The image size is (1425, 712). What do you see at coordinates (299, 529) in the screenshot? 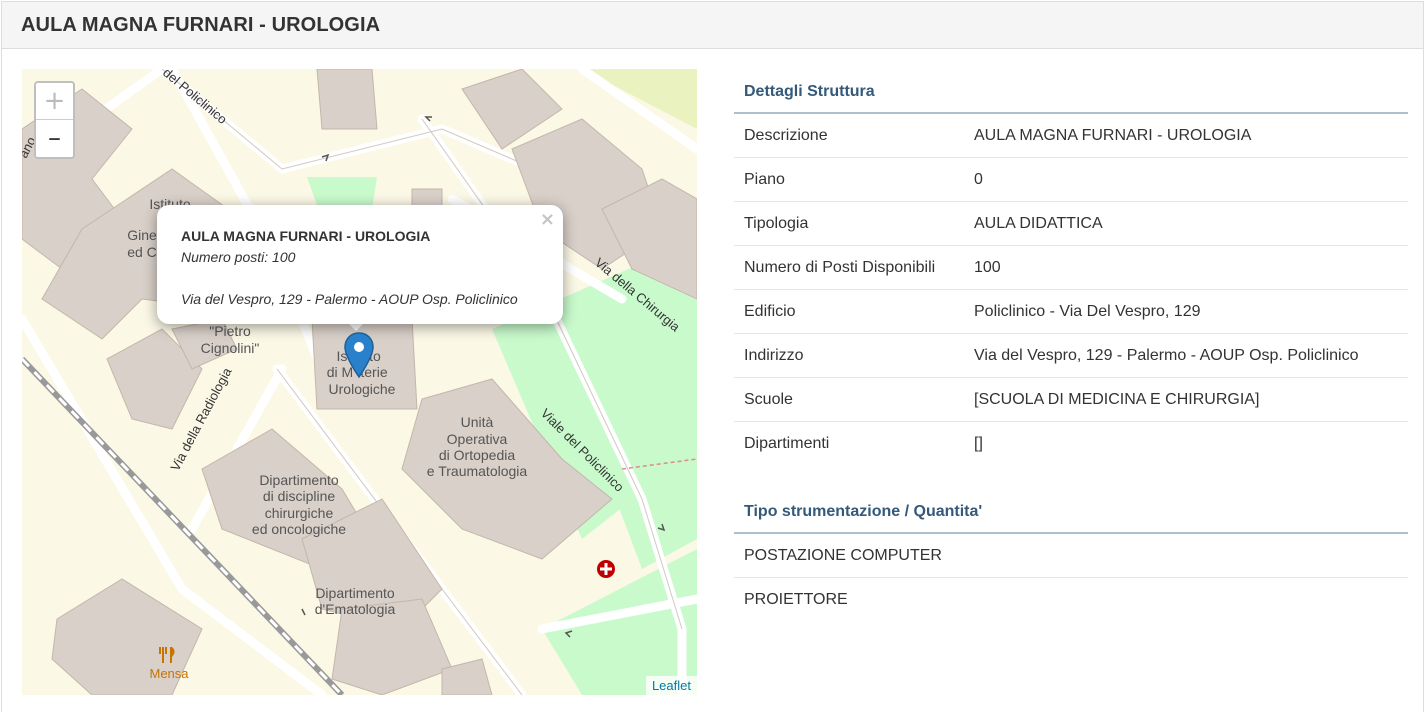
I see `map-label: ed oncologiche` at bounding box center [299, 529].